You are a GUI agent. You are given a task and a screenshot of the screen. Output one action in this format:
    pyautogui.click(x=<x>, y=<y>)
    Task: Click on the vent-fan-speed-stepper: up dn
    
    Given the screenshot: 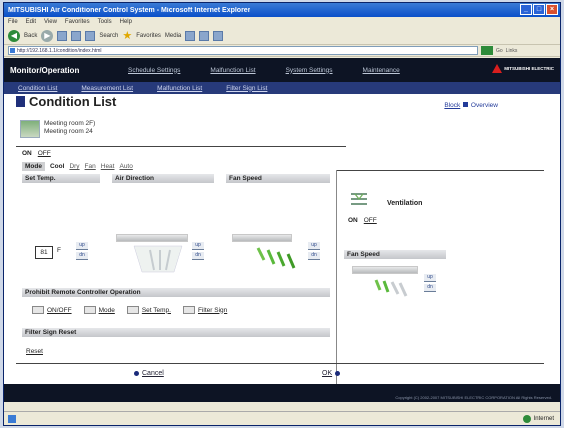 What is the action you would take?
    pyautogui.click(x=430, y=283)
    